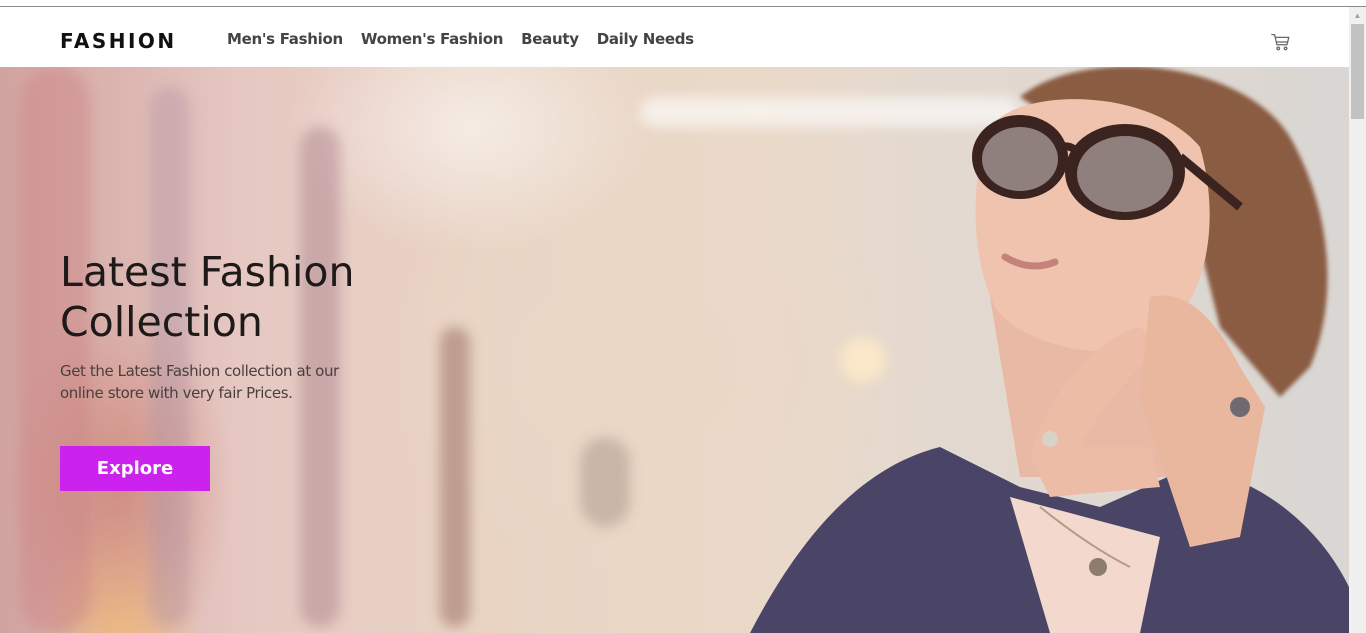  I want to click on vertical-scrollbar: ▲, so click(1357, 320).